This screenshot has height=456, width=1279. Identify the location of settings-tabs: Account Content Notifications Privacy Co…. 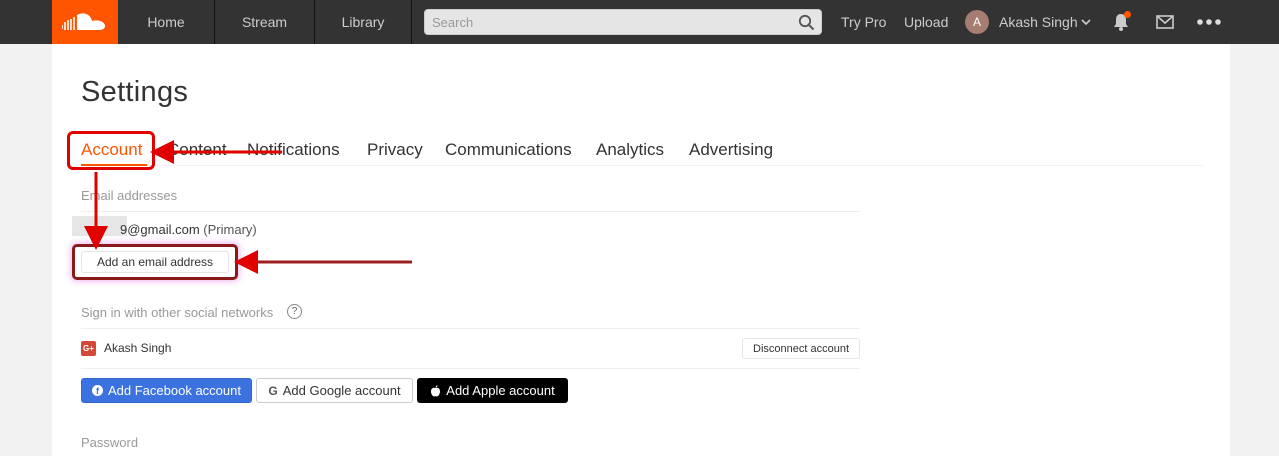
(642, 153).